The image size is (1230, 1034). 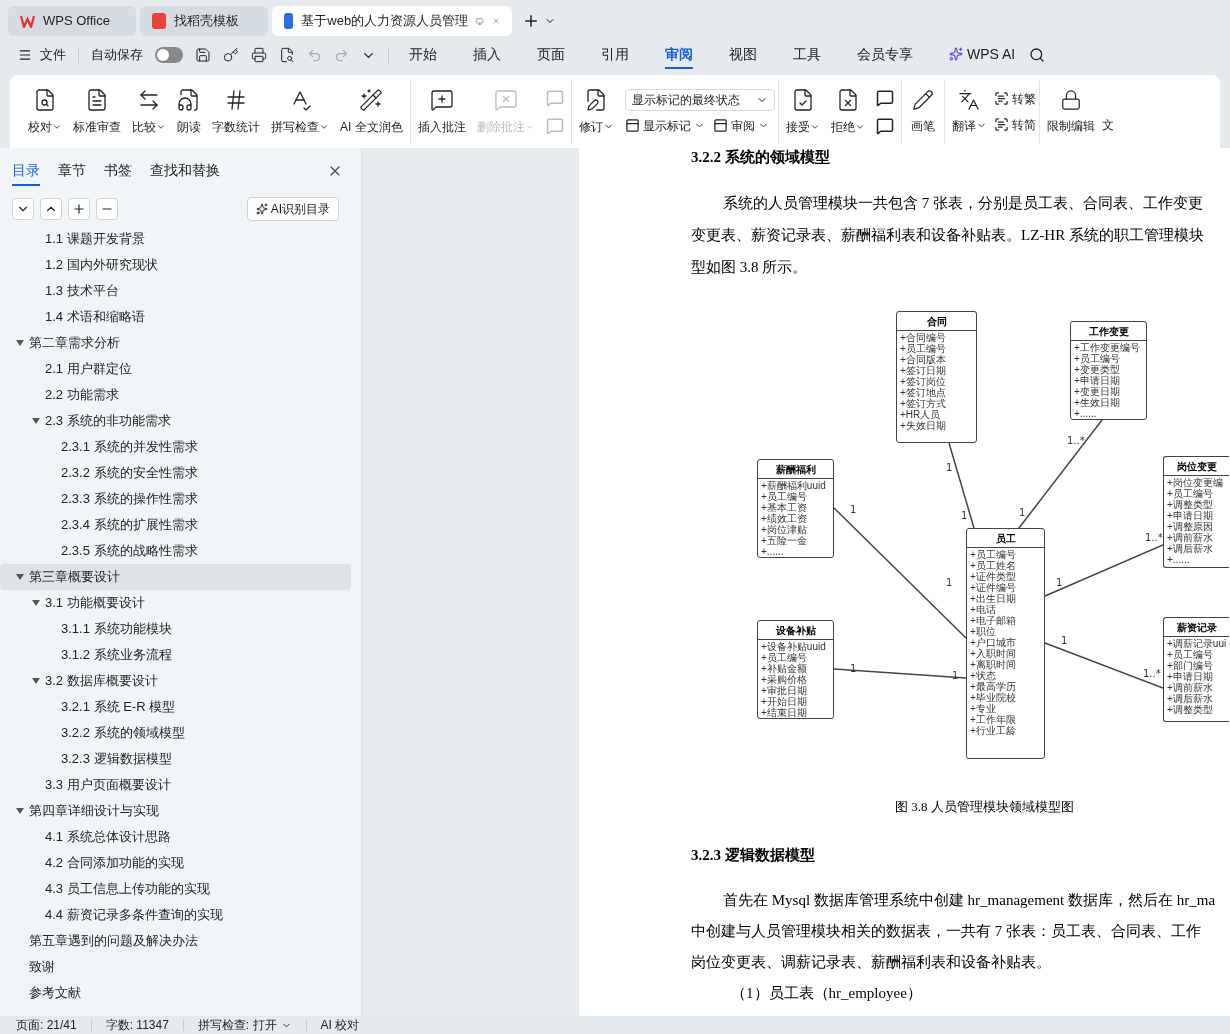 What do you see at coordinates (175, 343) in the screenshot?
I see `toc-item: 第二章需求分析` at bounding box center [175, 343].